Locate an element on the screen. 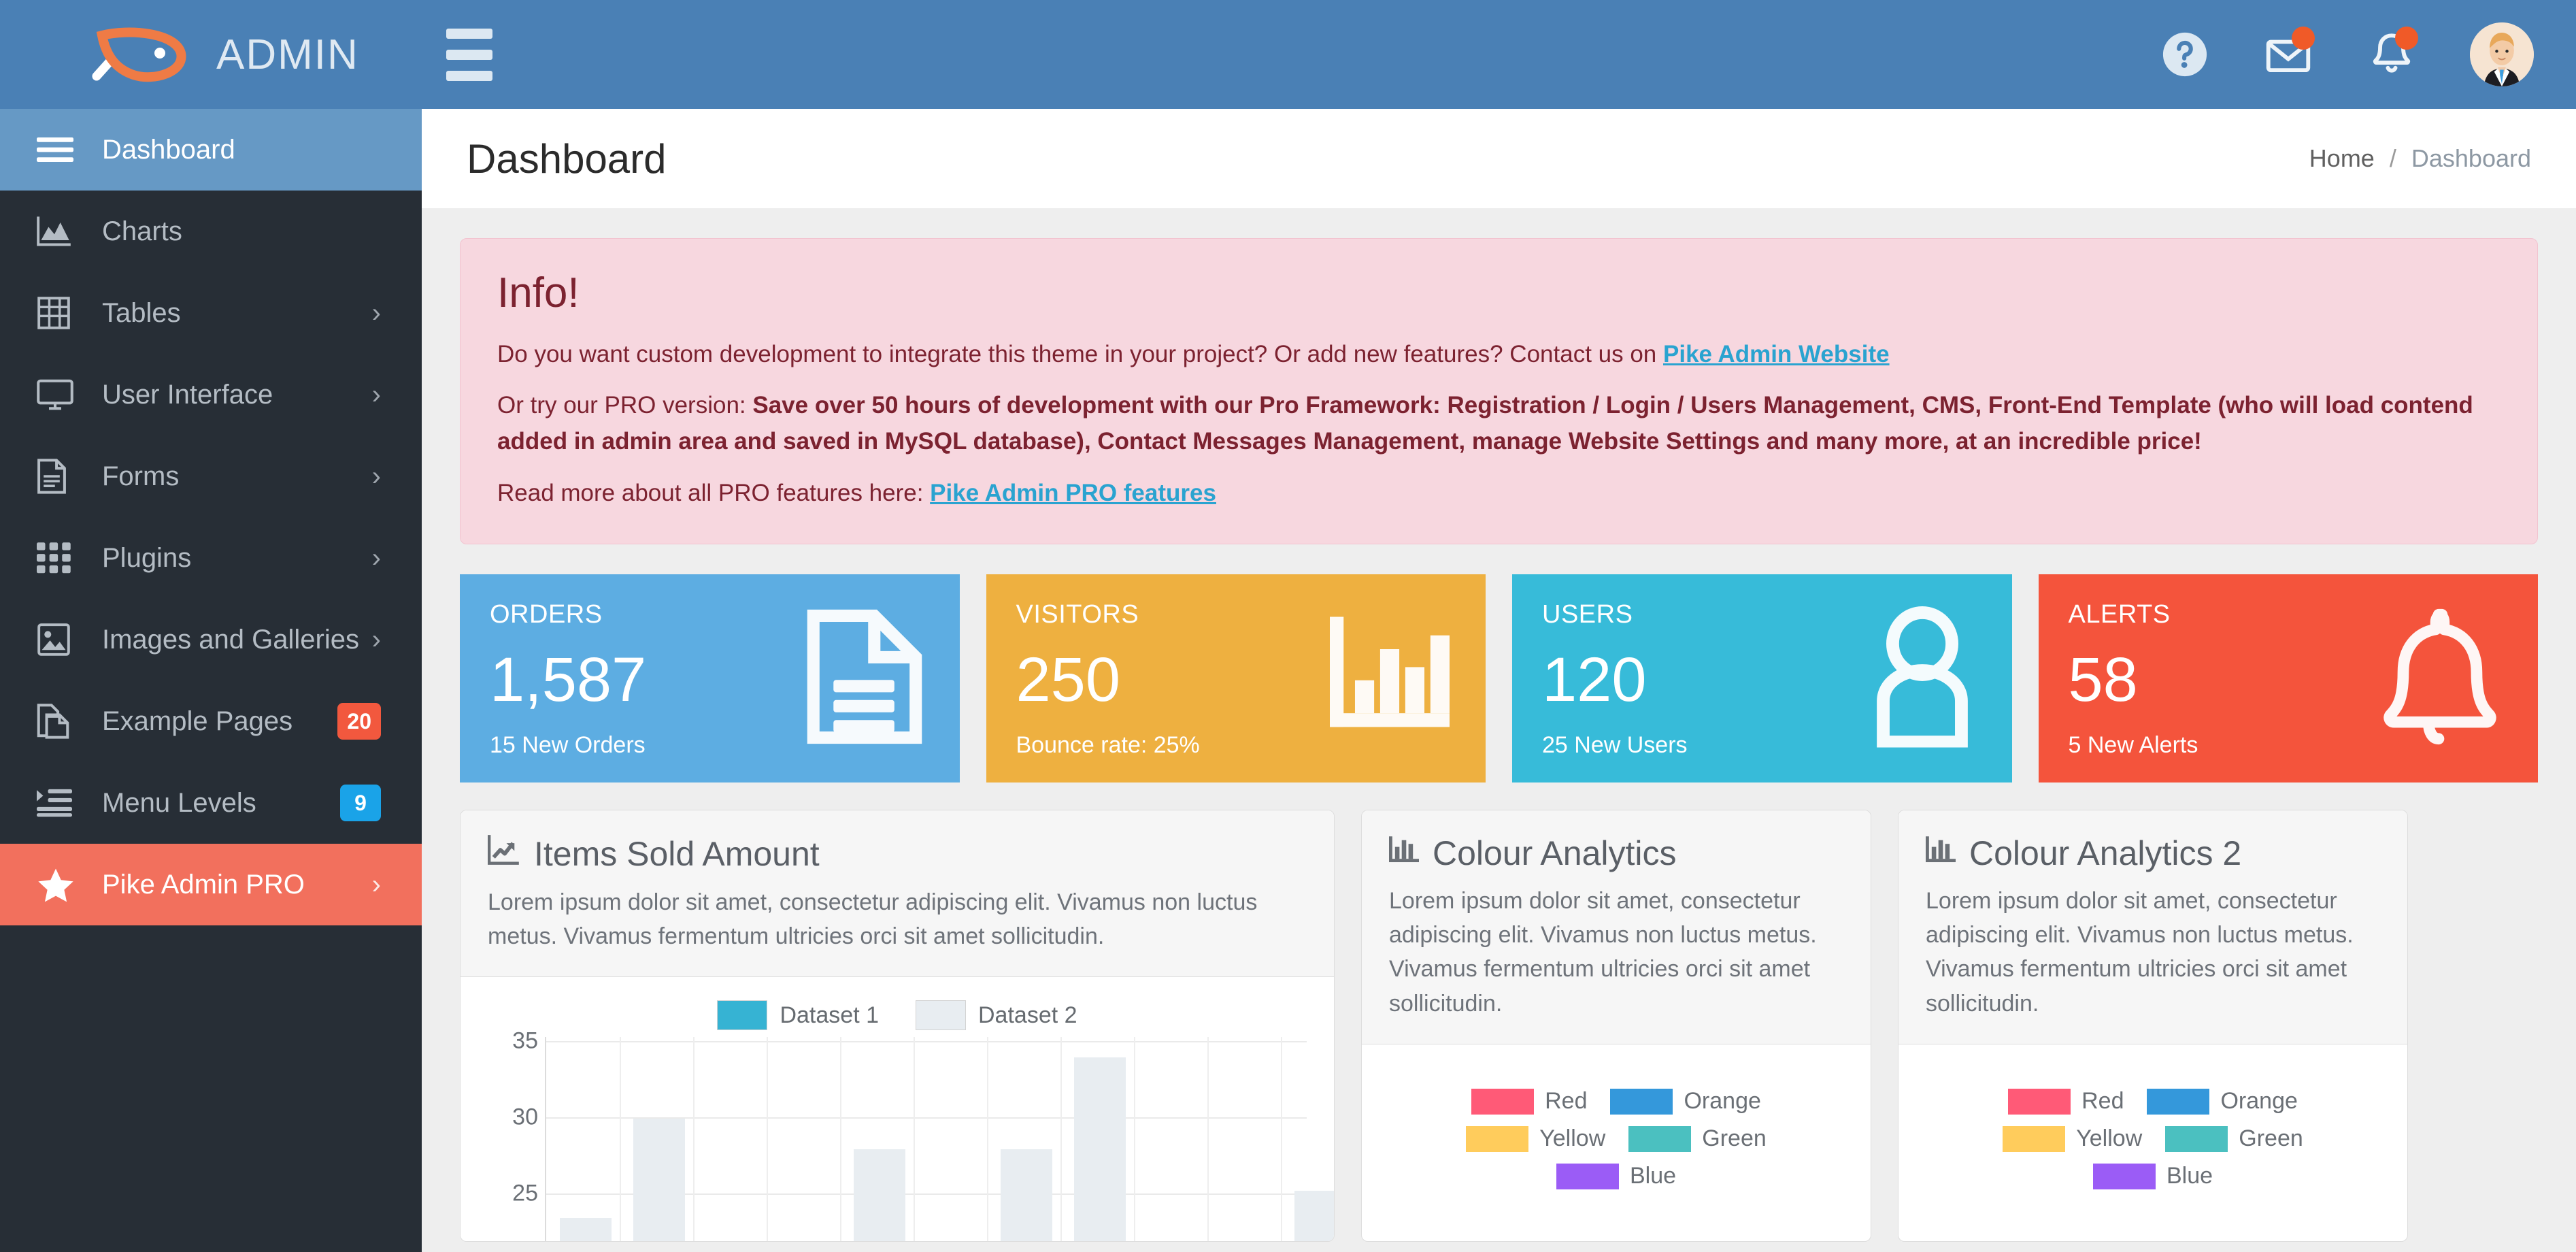 The image size is (2576, 1252). panel-title-row: Items Sold Amount is located at coordinates (897, 854).